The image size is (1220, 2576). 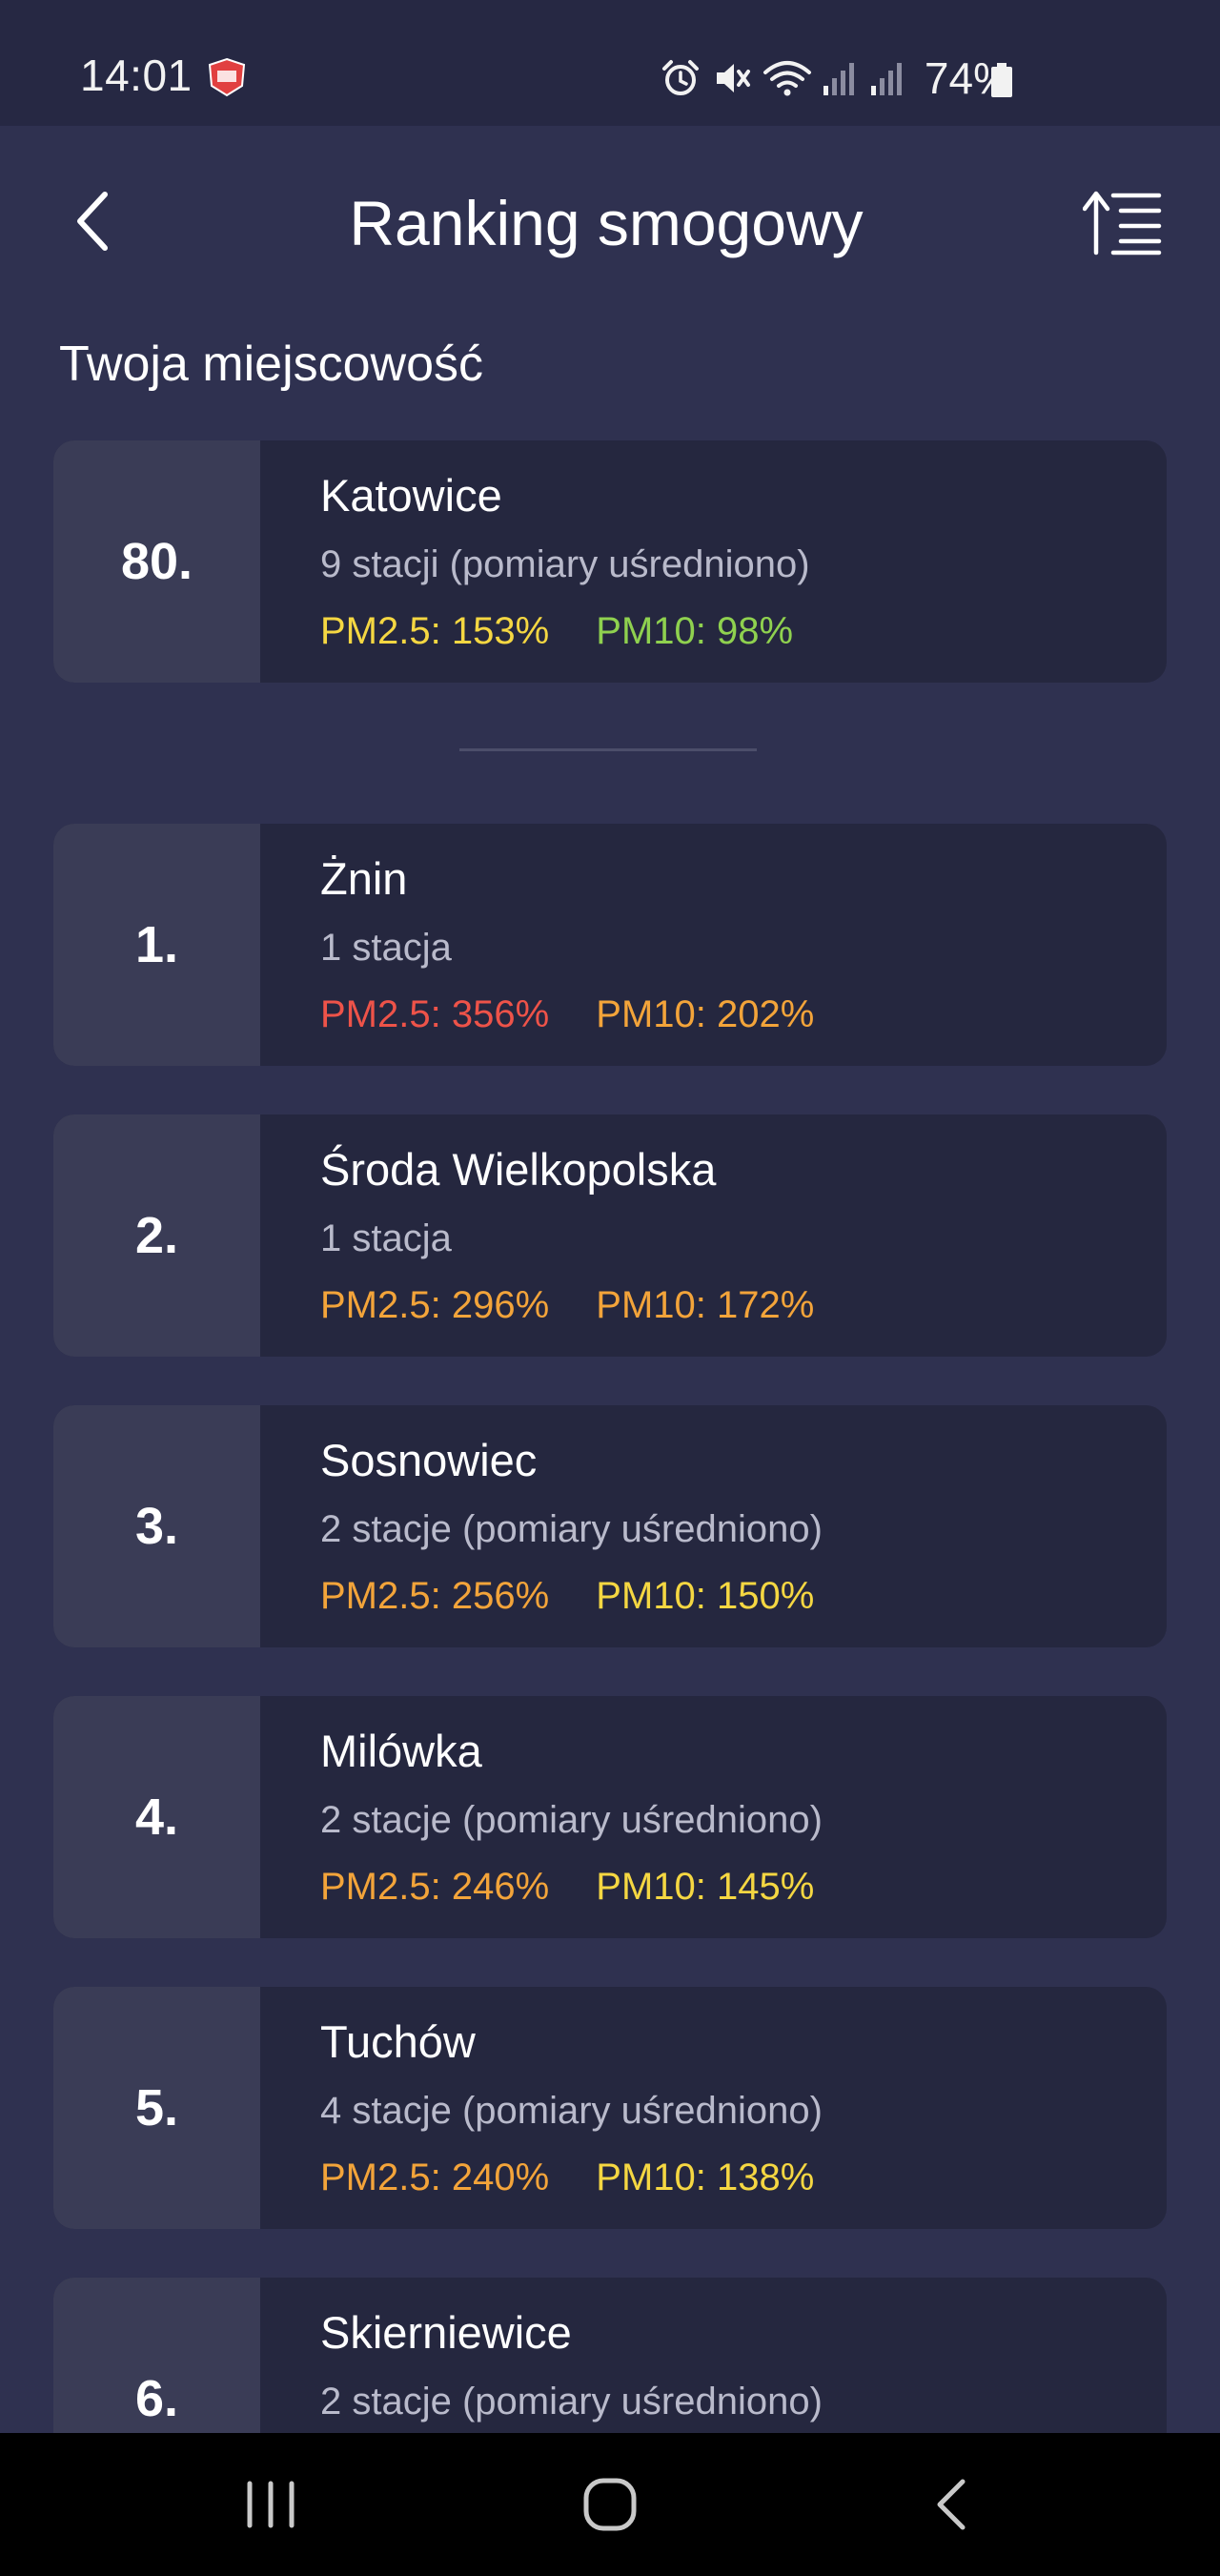 What do you see at coordinates (706, 1305) in the screenshot?
I see `pm10-value: PM10: 172%` at bounding box center [706, 1305].